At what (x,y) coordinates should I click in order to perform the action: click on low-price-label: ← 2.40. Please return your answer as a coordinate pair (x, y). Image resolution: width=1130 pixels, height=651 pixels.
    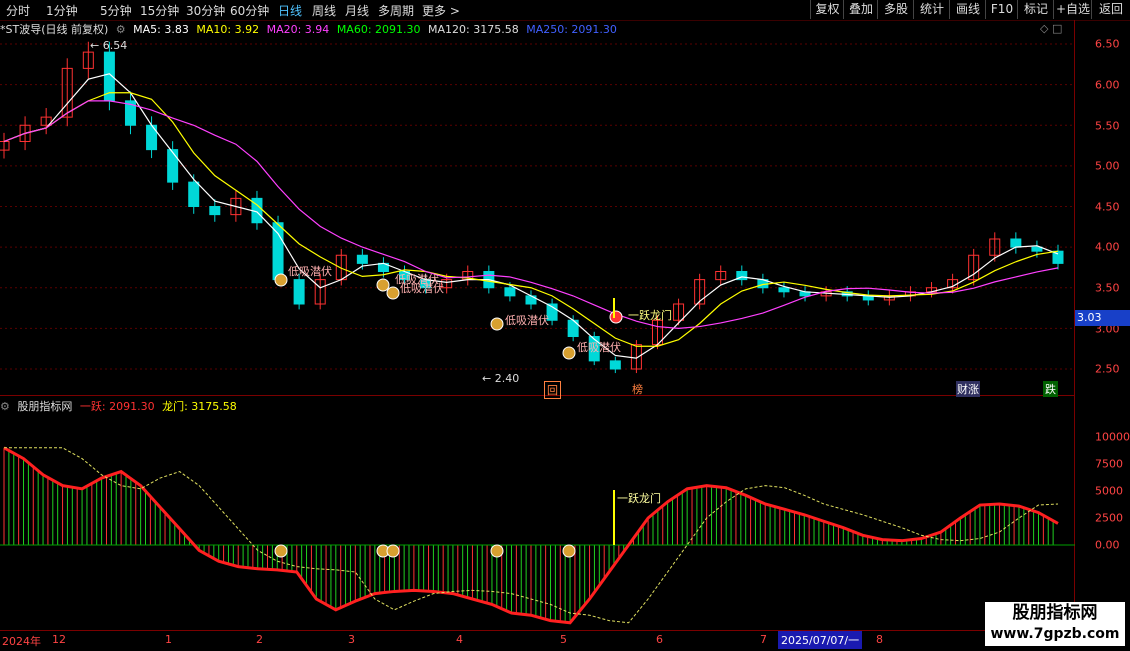
    Looking at the image, I should click on (501, 378).